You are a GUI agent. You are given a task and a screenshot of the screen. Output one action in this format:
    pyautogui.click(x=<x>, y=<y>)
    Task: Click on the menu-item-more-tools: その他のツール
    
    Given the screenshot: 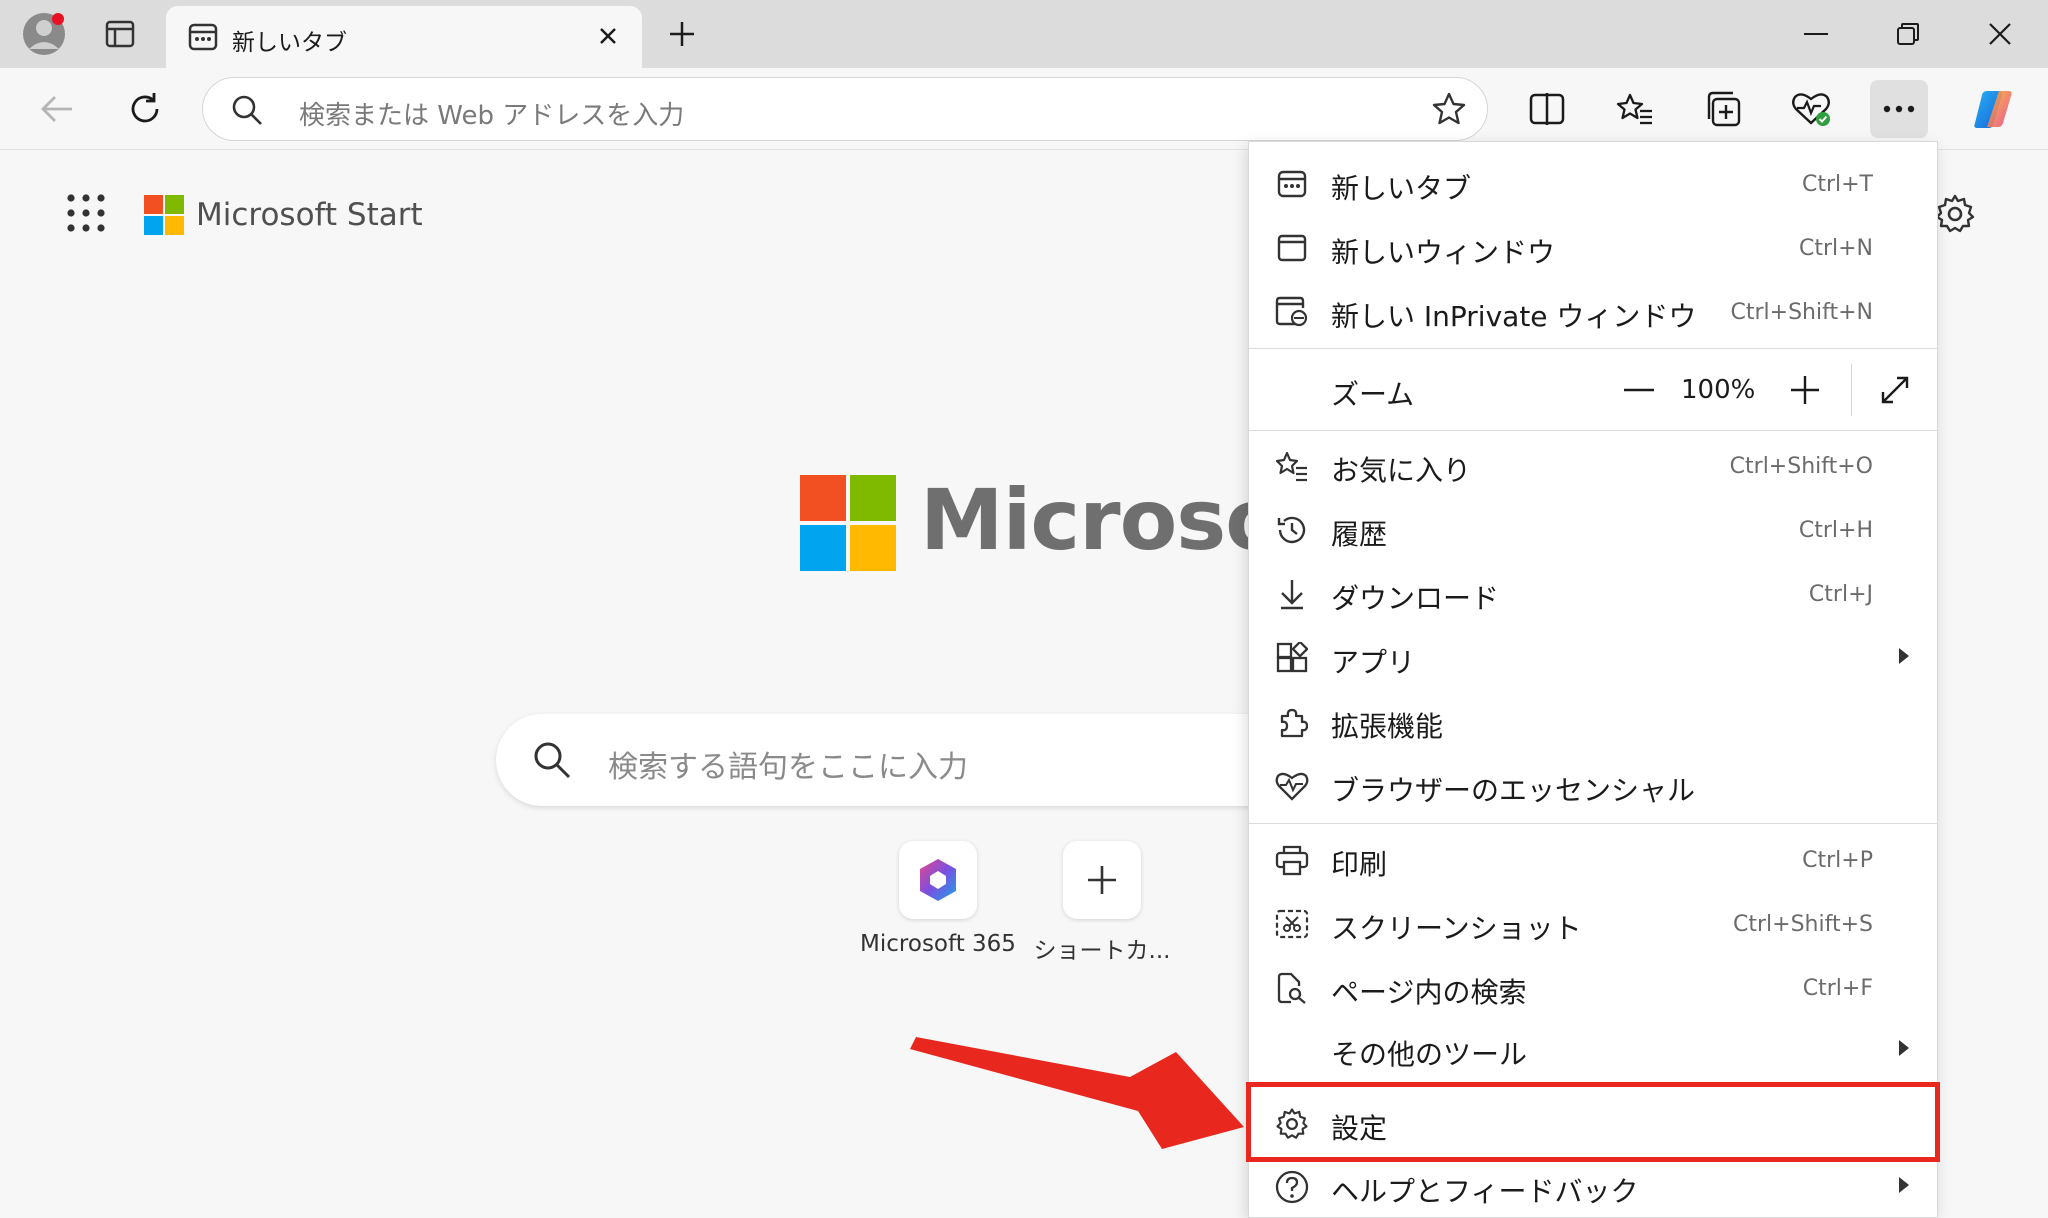 What is the action you would take?
    pyautogui.click(x=1593, y=1049)
    